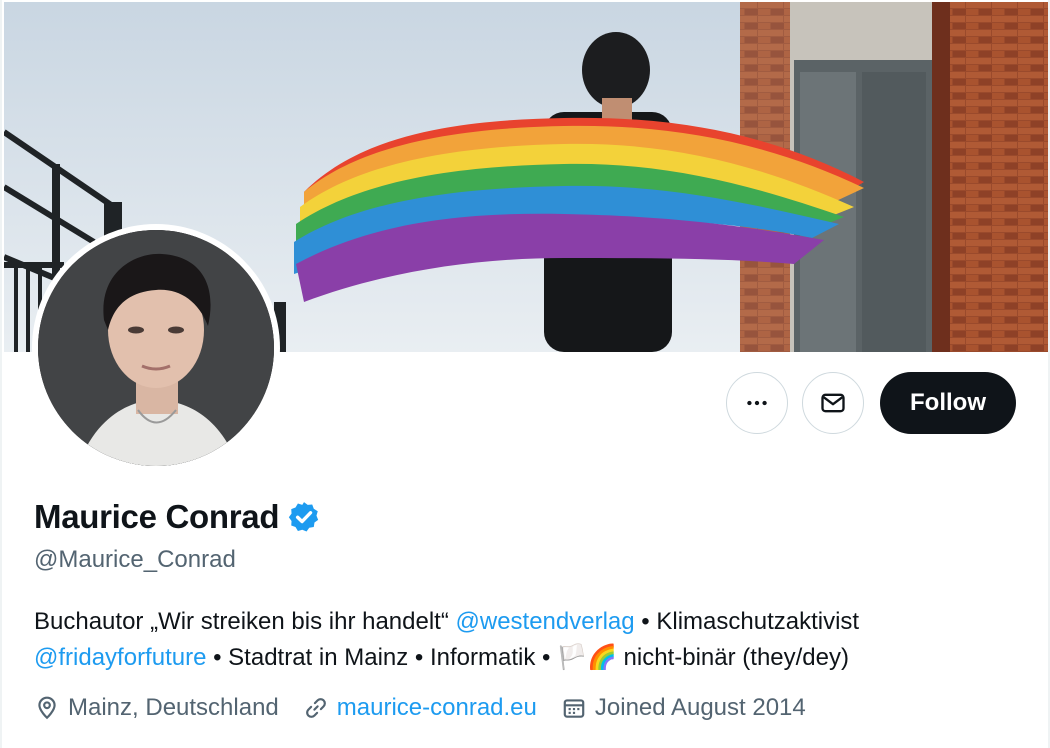 The image size is (1050, 748). Describe the element at coordinates (245, 621) in the screenshot. I see `bio-text: Buchautor „Wir streiken bis ihr handelt“` at that location.